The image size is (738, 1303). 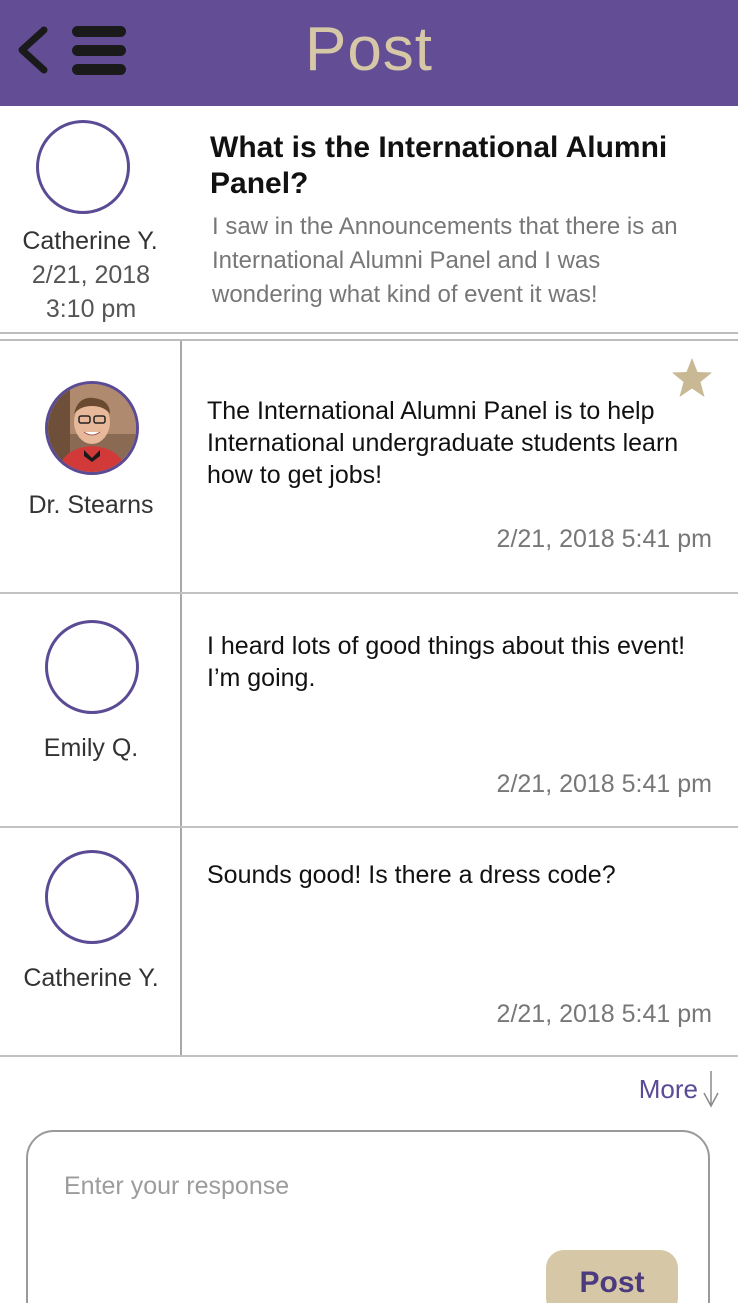 I want to click on reply-author-column: Dr. Stearns, so click(x=91, y=466).